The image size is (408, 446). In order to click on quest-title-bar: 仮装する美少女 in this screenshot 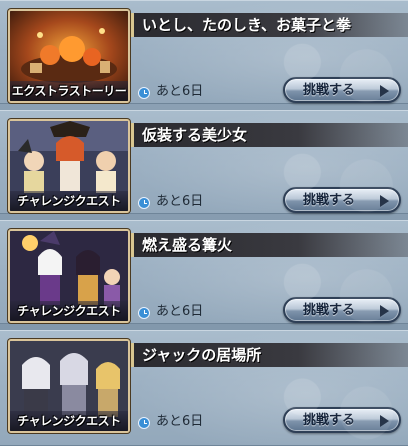, I will do `click(269, 135)`.